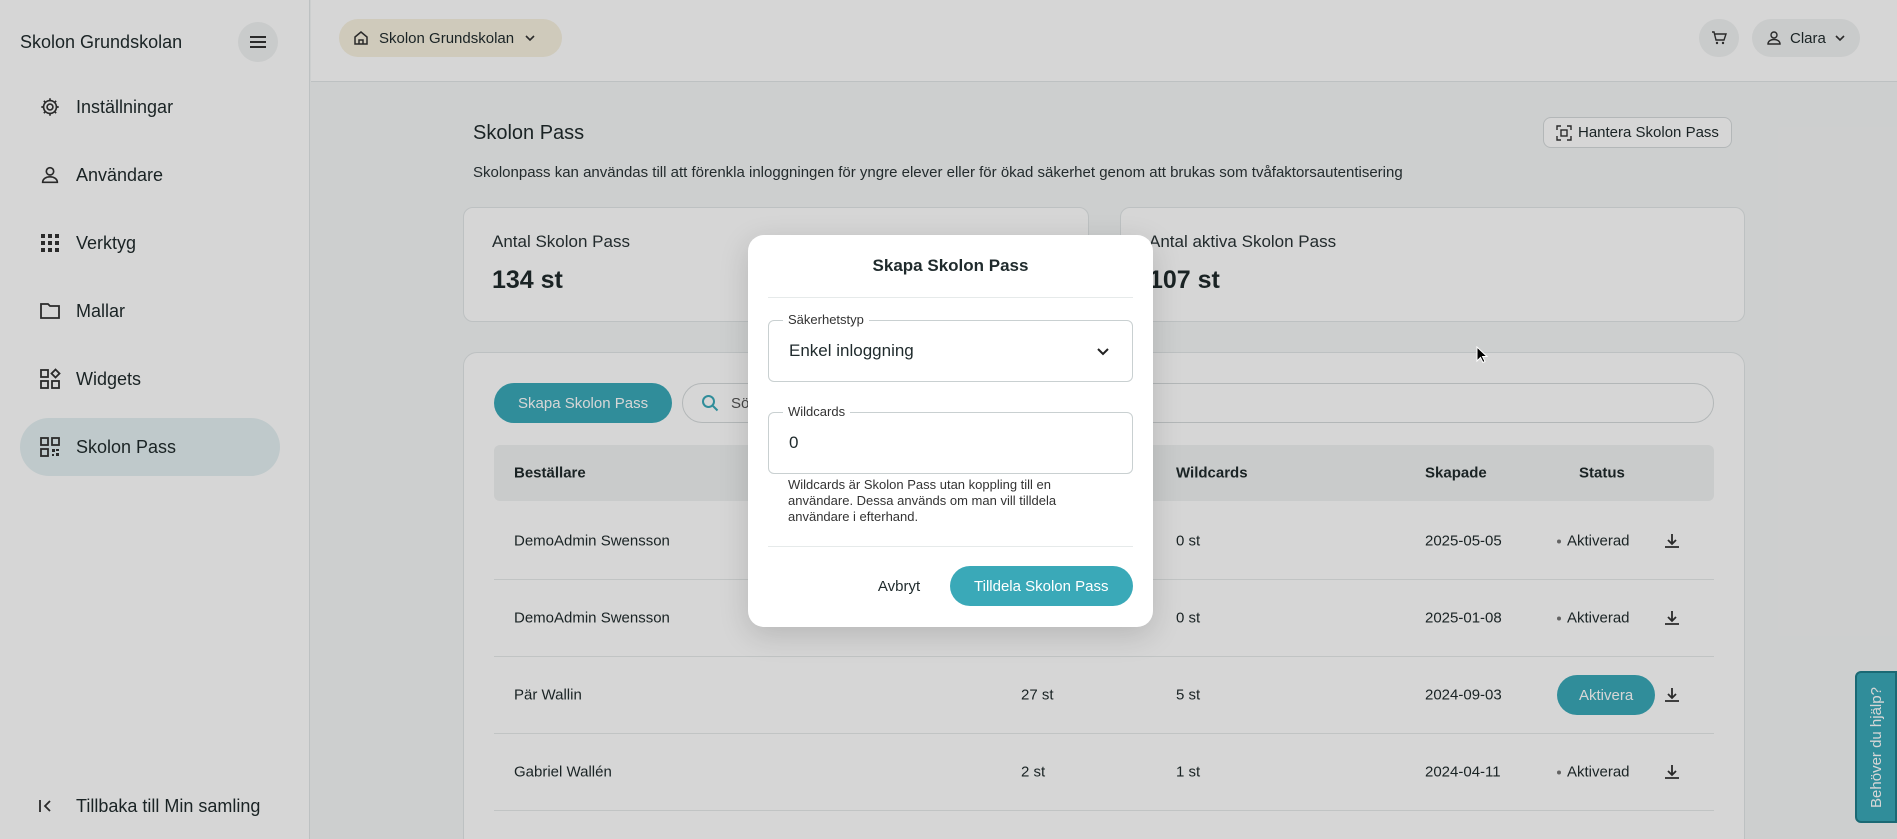 Image resolution: width=1897 pixels, height=839 pixels. Describe the element at coordinates (950, 347) in the screenshot. I see `security-type-select: Säkerhetstyp Enkel inloggning` at that location.